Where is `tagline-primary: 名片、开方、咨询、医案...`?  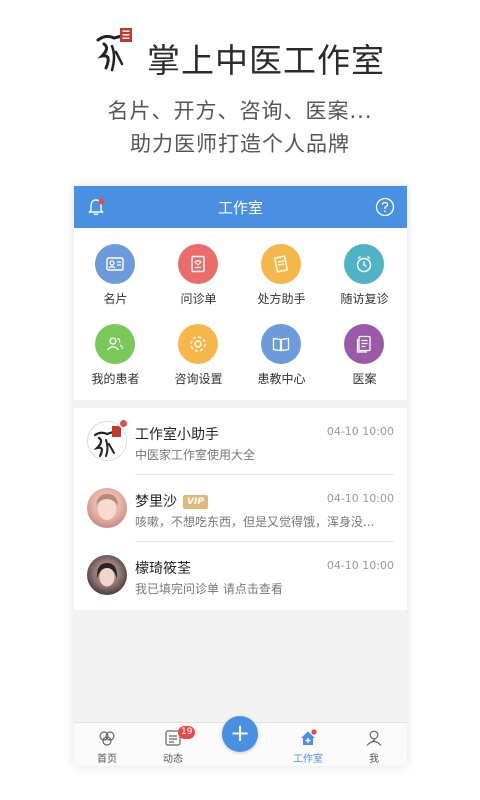 tagline-primary: 名片、开方、咨询、医案... is located at coordinates (240, 111).